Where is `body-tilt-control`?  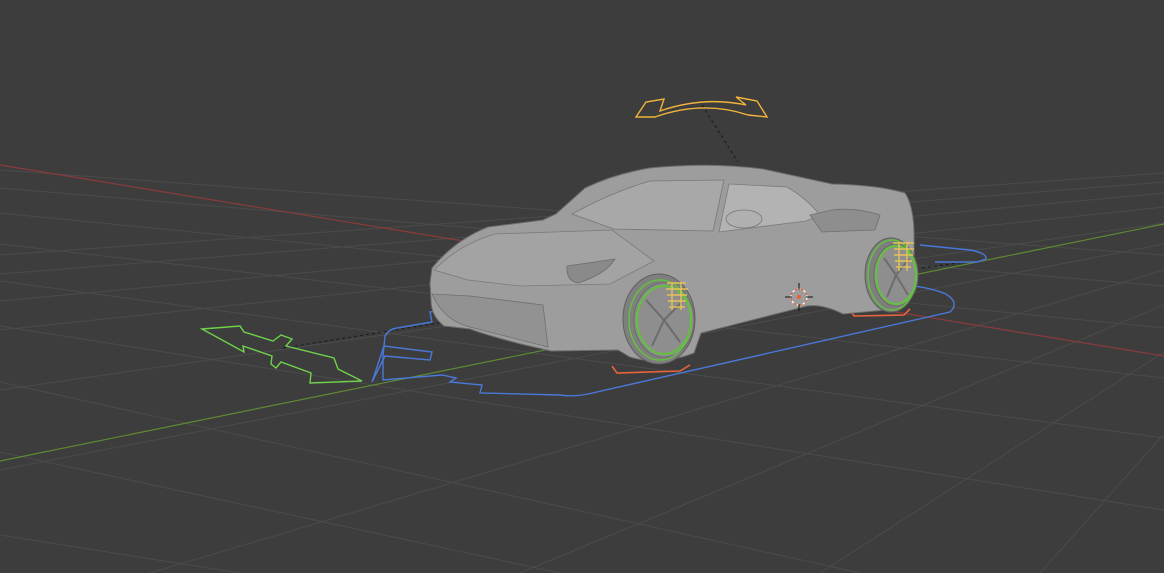
body-tilt-control is located at coordinates (701, 107).